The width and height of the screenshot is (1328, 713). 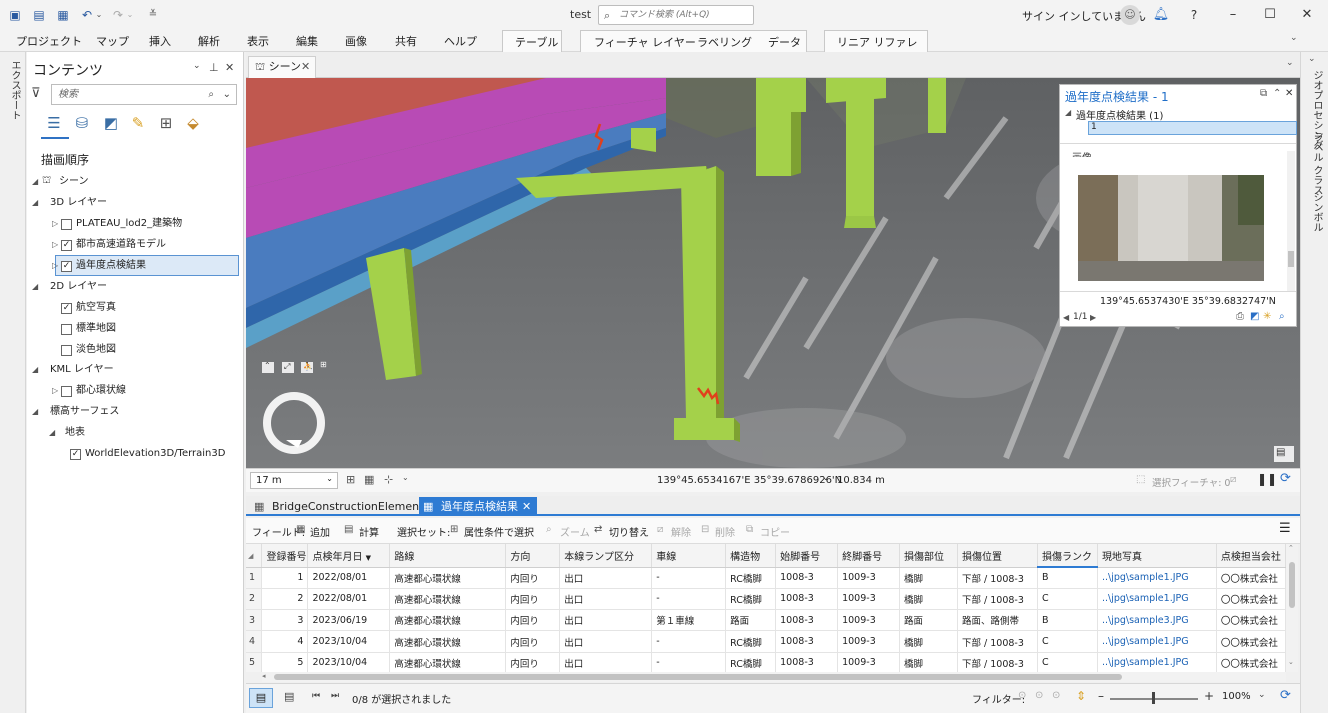 I want to click on redo-dropdown-icon: ⌄, so click(x=130, y=15).